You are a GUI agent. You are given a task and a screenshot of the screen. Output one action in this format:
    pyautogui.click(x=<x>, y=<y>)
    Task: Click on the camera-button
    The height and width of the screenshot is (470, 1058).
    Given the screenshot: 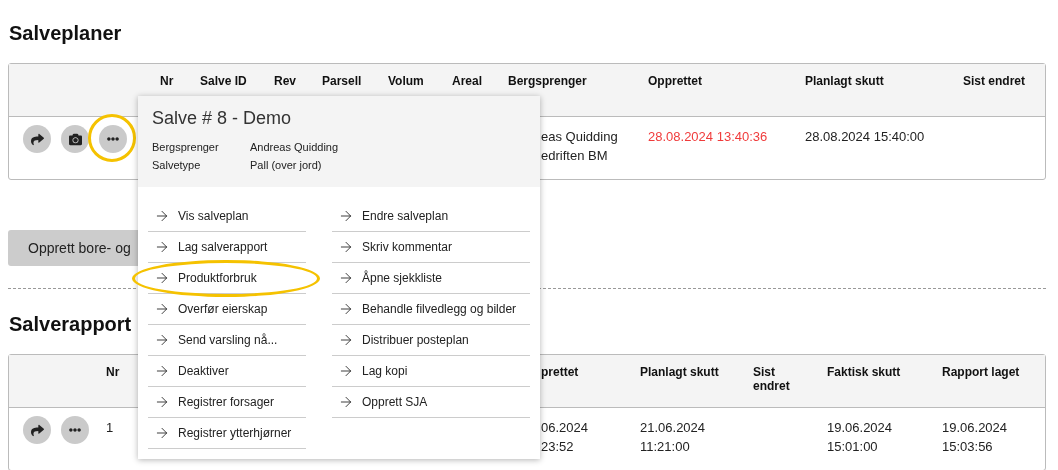 What is the action you would take?
    pyautogui.click(x=75, y=139)
    